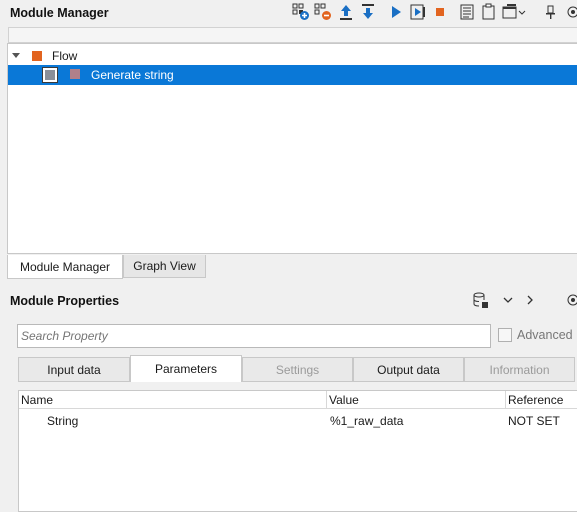 This screenshot has height=512, width=577. Describe the element at coordinates (505, 335) in the screenshot. I see `advanced-checkbox` at that location.